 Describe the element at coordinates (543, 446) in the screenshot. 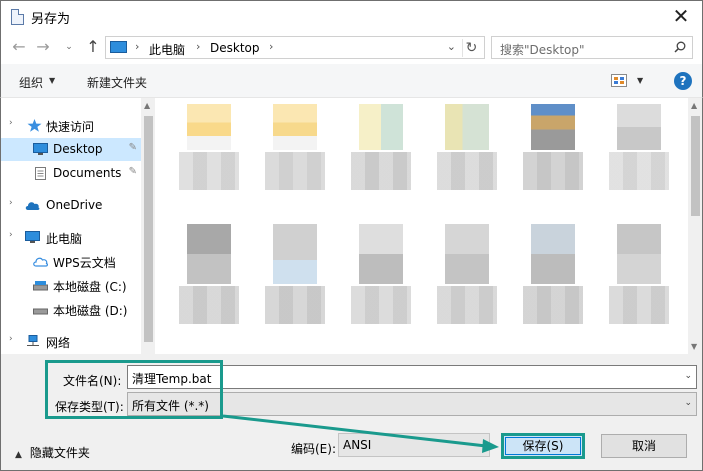

I see `save-button: 保存(S)` at that location.